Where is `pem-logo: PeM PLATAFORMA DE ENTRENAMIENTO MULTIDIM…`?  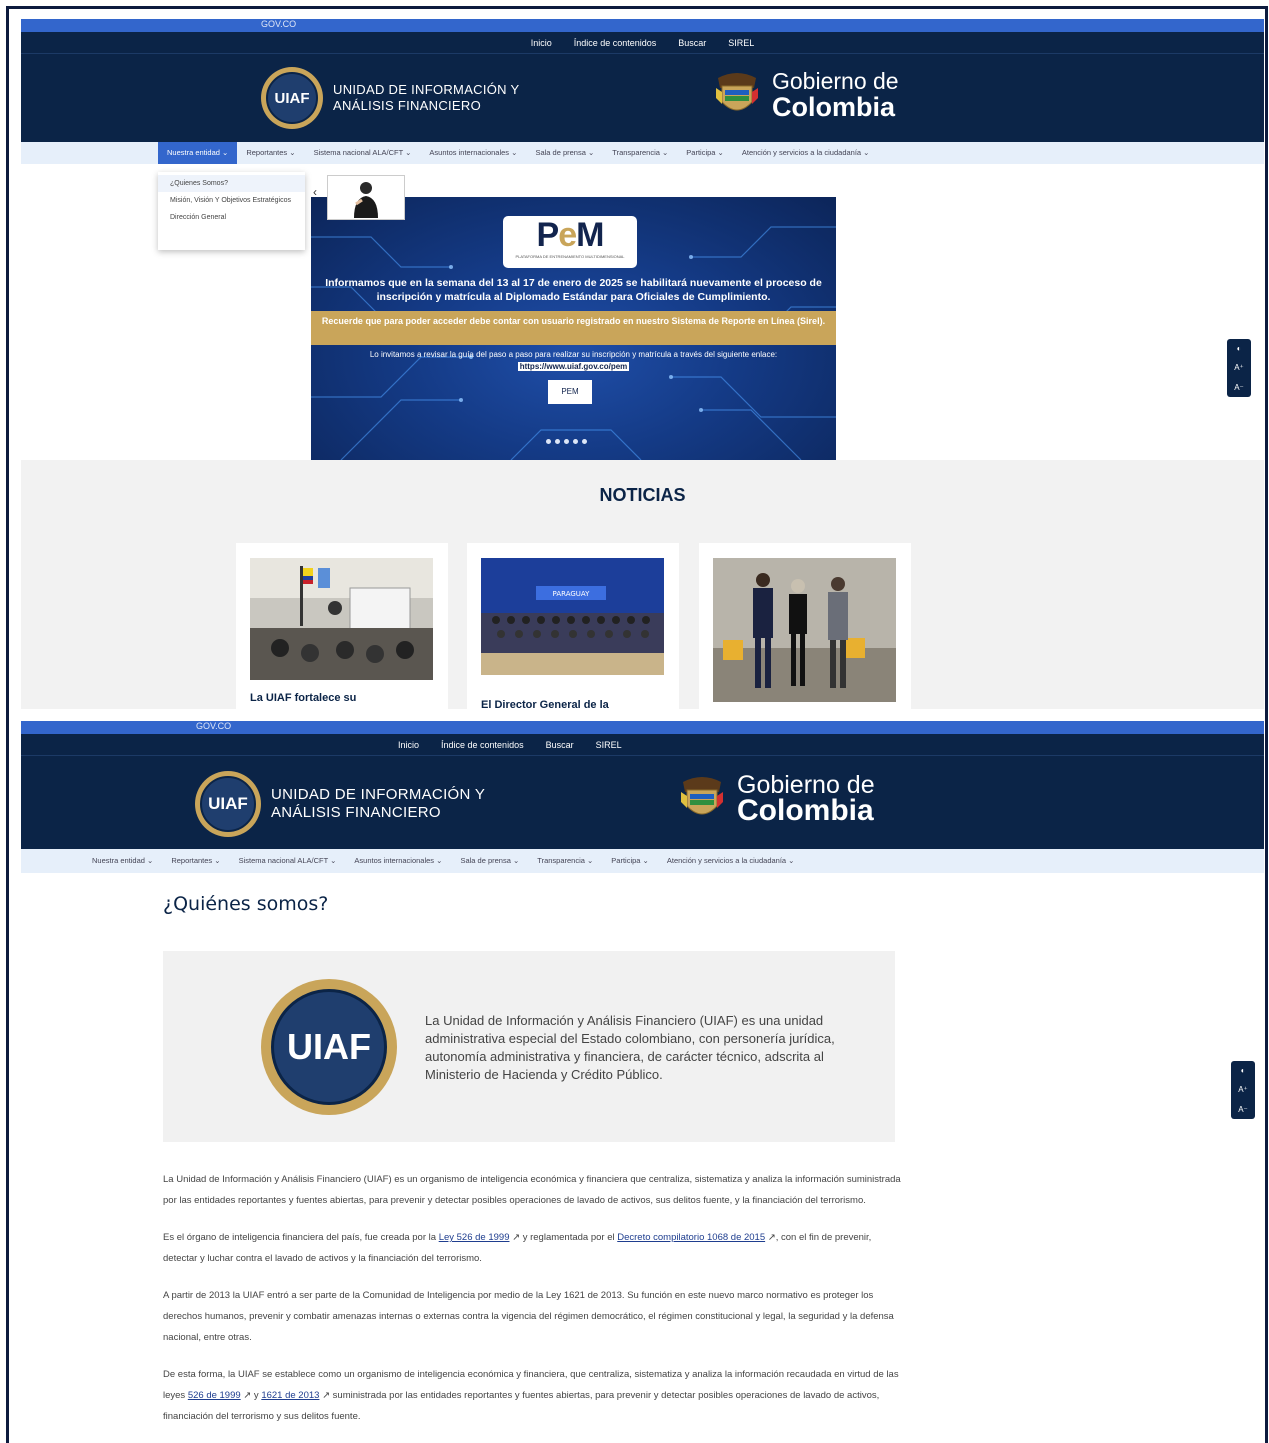
pem-logo: PeM PLATAFORMA DE ENTRENAMIENTO MULTIDIM… is located at coordinates (570, 242).